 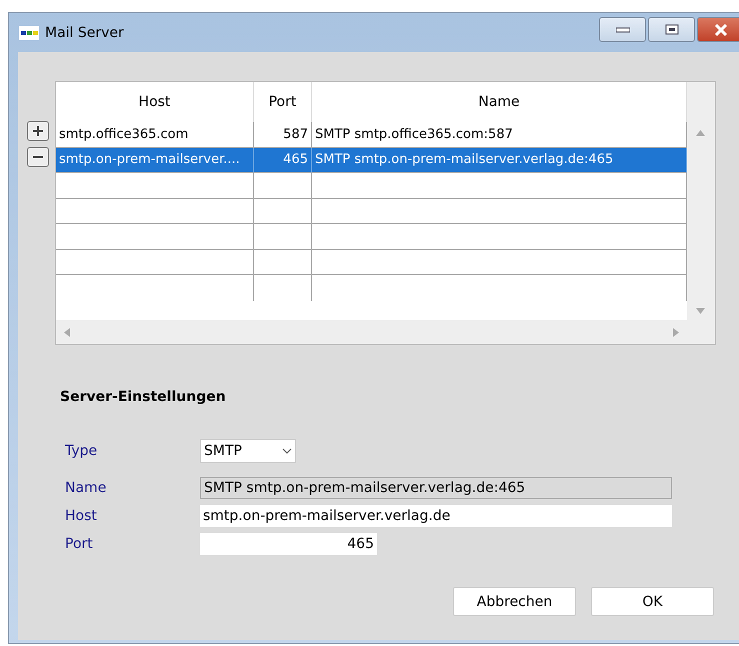 I want to click on section-heading: Server-Einstellungen, so click(x=143, y=397).